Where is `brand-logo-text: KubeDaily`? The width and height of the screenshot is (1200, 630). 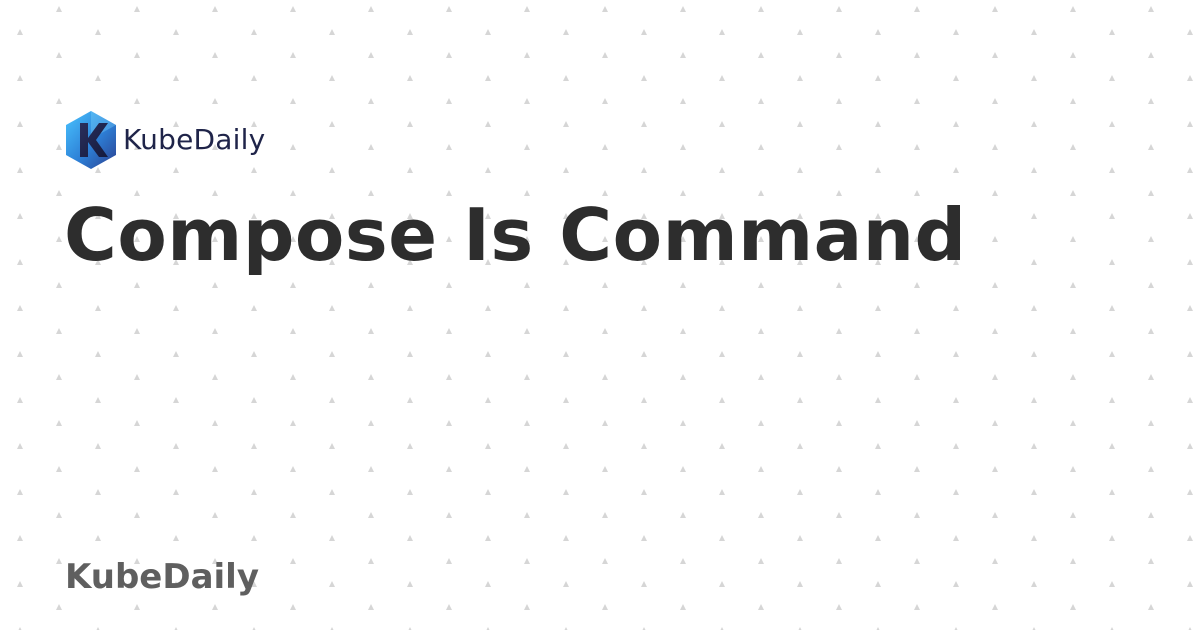 brand-logo-text: KubeDaily is located at coordinates (194, 139).